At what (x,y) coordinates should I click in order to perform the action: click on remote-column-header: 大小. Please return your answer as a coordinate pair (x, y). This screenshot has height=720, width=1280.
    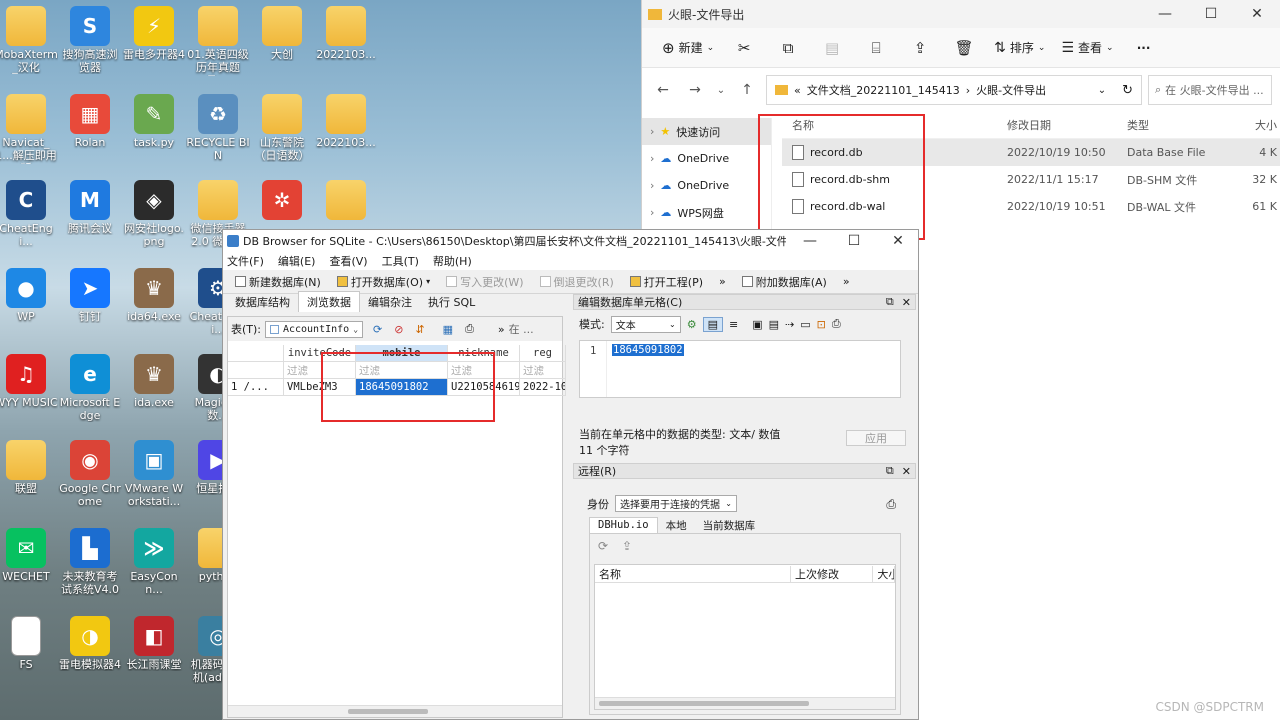
    Looking at the image, I should click on (884, 573).